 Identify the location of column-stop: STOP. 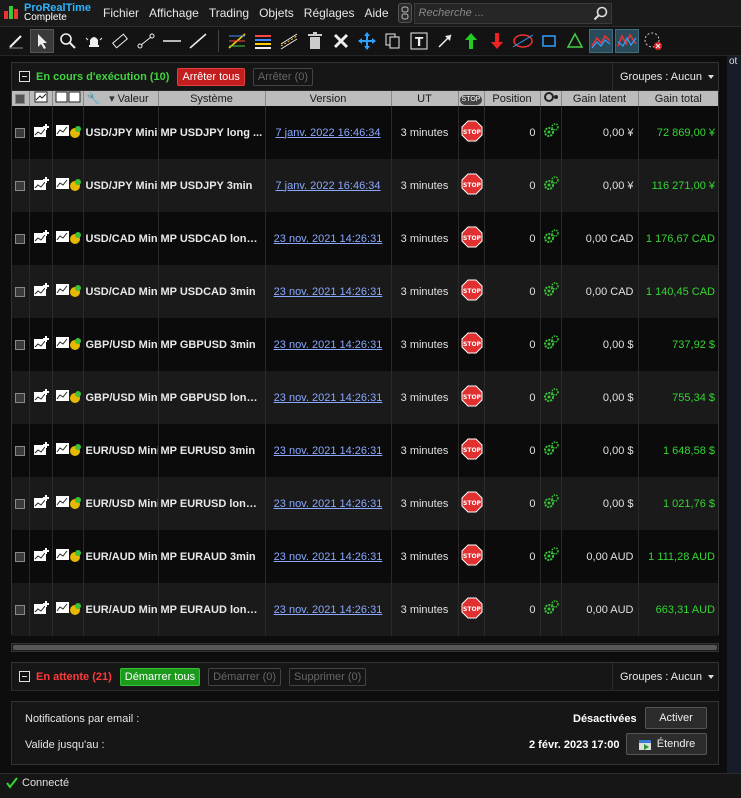
(471, 98).